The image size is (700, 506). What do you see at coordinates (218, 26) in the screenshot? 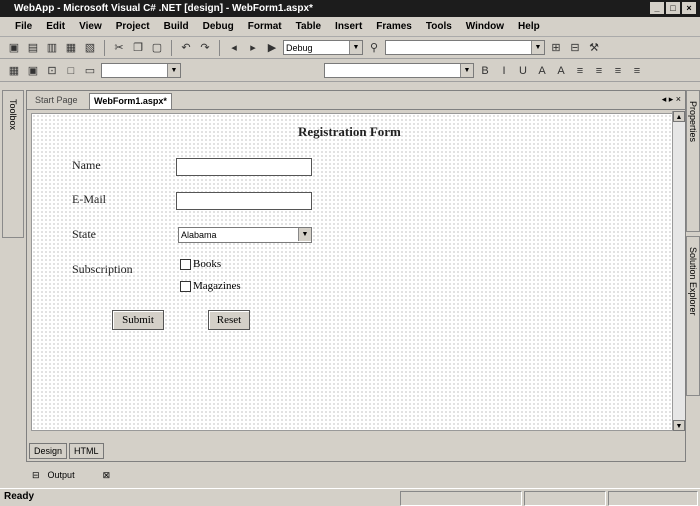
I see `menu-debug: Debug` at bounding box center [218, 26].